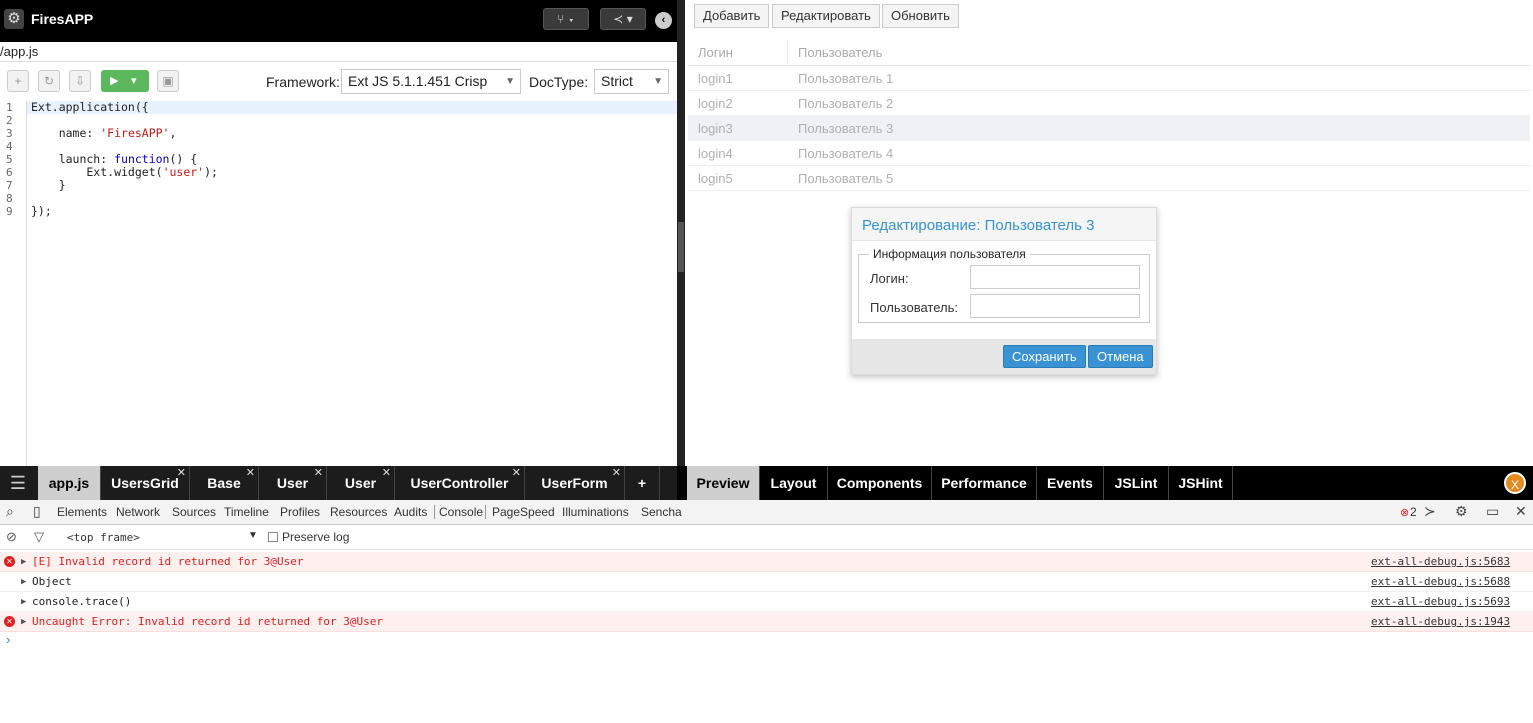 The width and height of the screenshot is (1533, 723). Describe the element at coordinates (880, 483) in the screenshot. I see `preview-tab: Components` at that location.